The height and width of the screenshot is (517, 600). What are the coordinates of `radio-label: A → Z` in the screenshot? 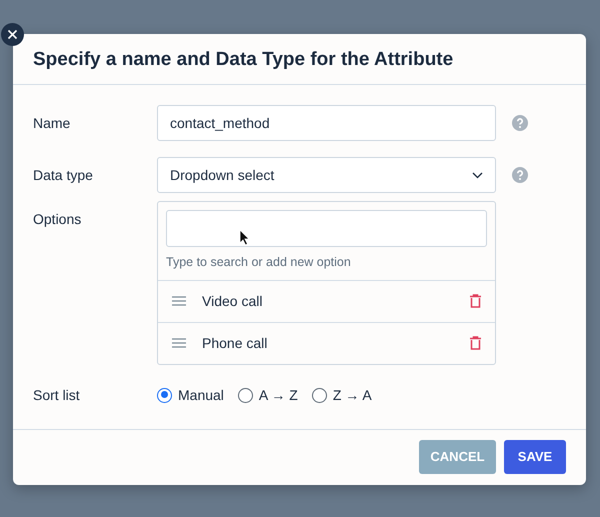 It's located at (278, 395).